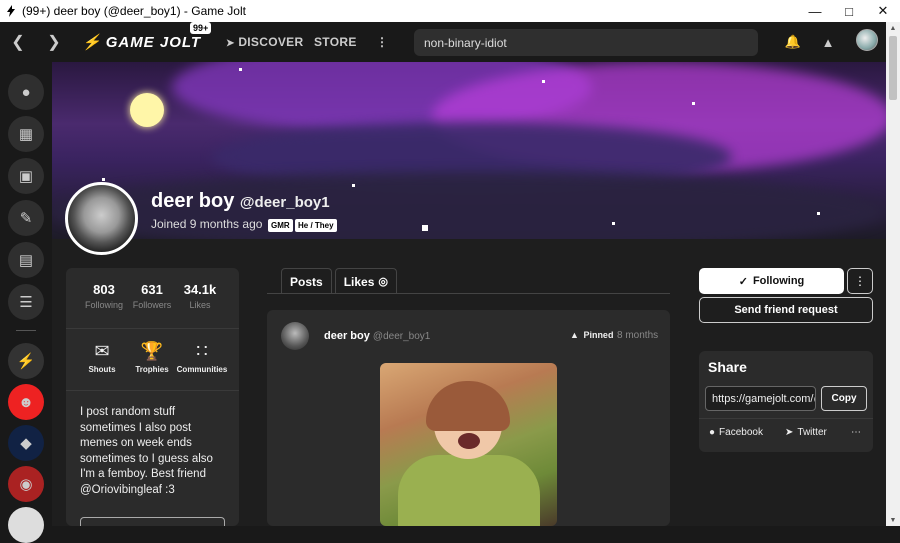 The width and height of the screenshot is (900, 543). Describe the element at coordinates (867, 40) in the screenshot. I see `user-avatar` at that location.